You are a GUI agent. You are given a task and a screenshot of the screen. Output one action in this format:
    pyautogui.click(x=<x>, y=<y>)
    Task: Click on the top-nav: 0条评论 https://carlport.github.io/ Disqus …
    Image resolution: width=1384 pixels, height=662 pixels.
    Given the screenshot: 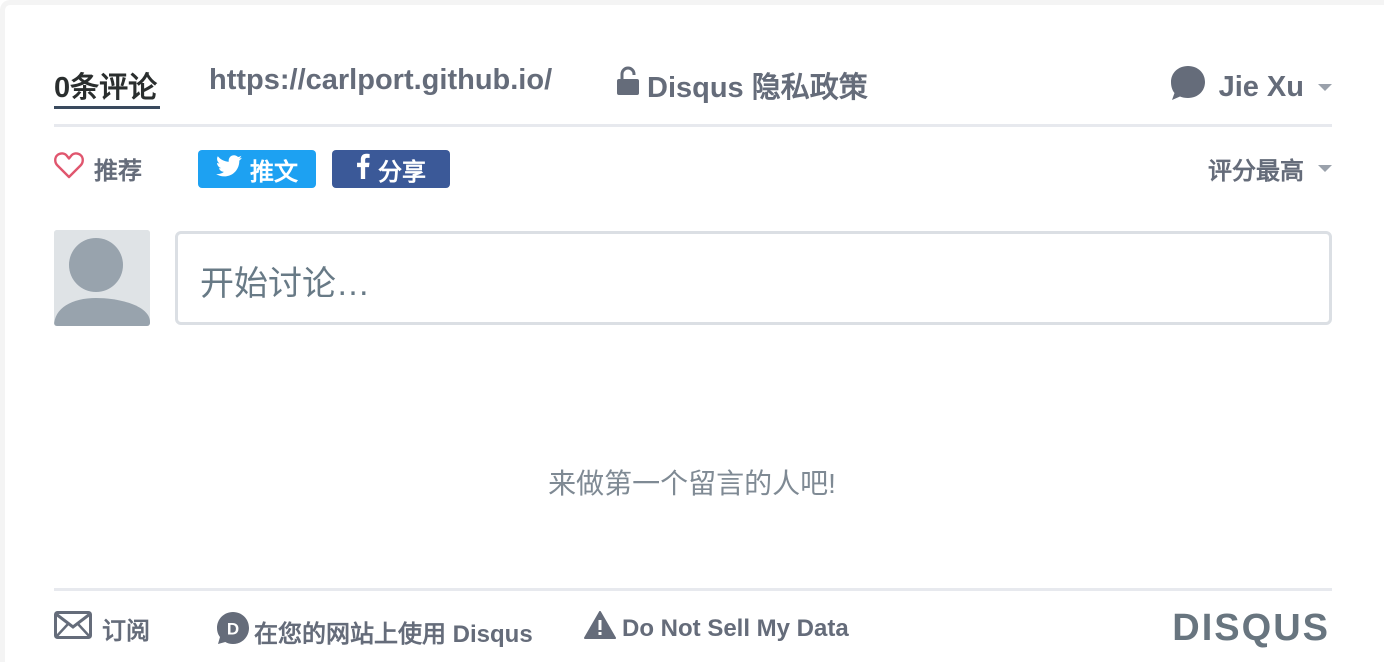 What is the action you would take?
    pyautogui.click(x=693, y=91)
    